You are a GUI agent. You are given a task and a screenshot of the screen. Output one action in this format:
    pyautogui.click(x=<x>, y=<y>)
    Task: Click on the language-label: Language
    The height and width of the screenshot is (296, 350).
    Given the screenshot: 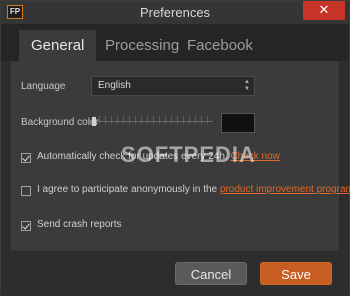 What is the action you would take?
    pyautogui.click(x=43, y=86)
    